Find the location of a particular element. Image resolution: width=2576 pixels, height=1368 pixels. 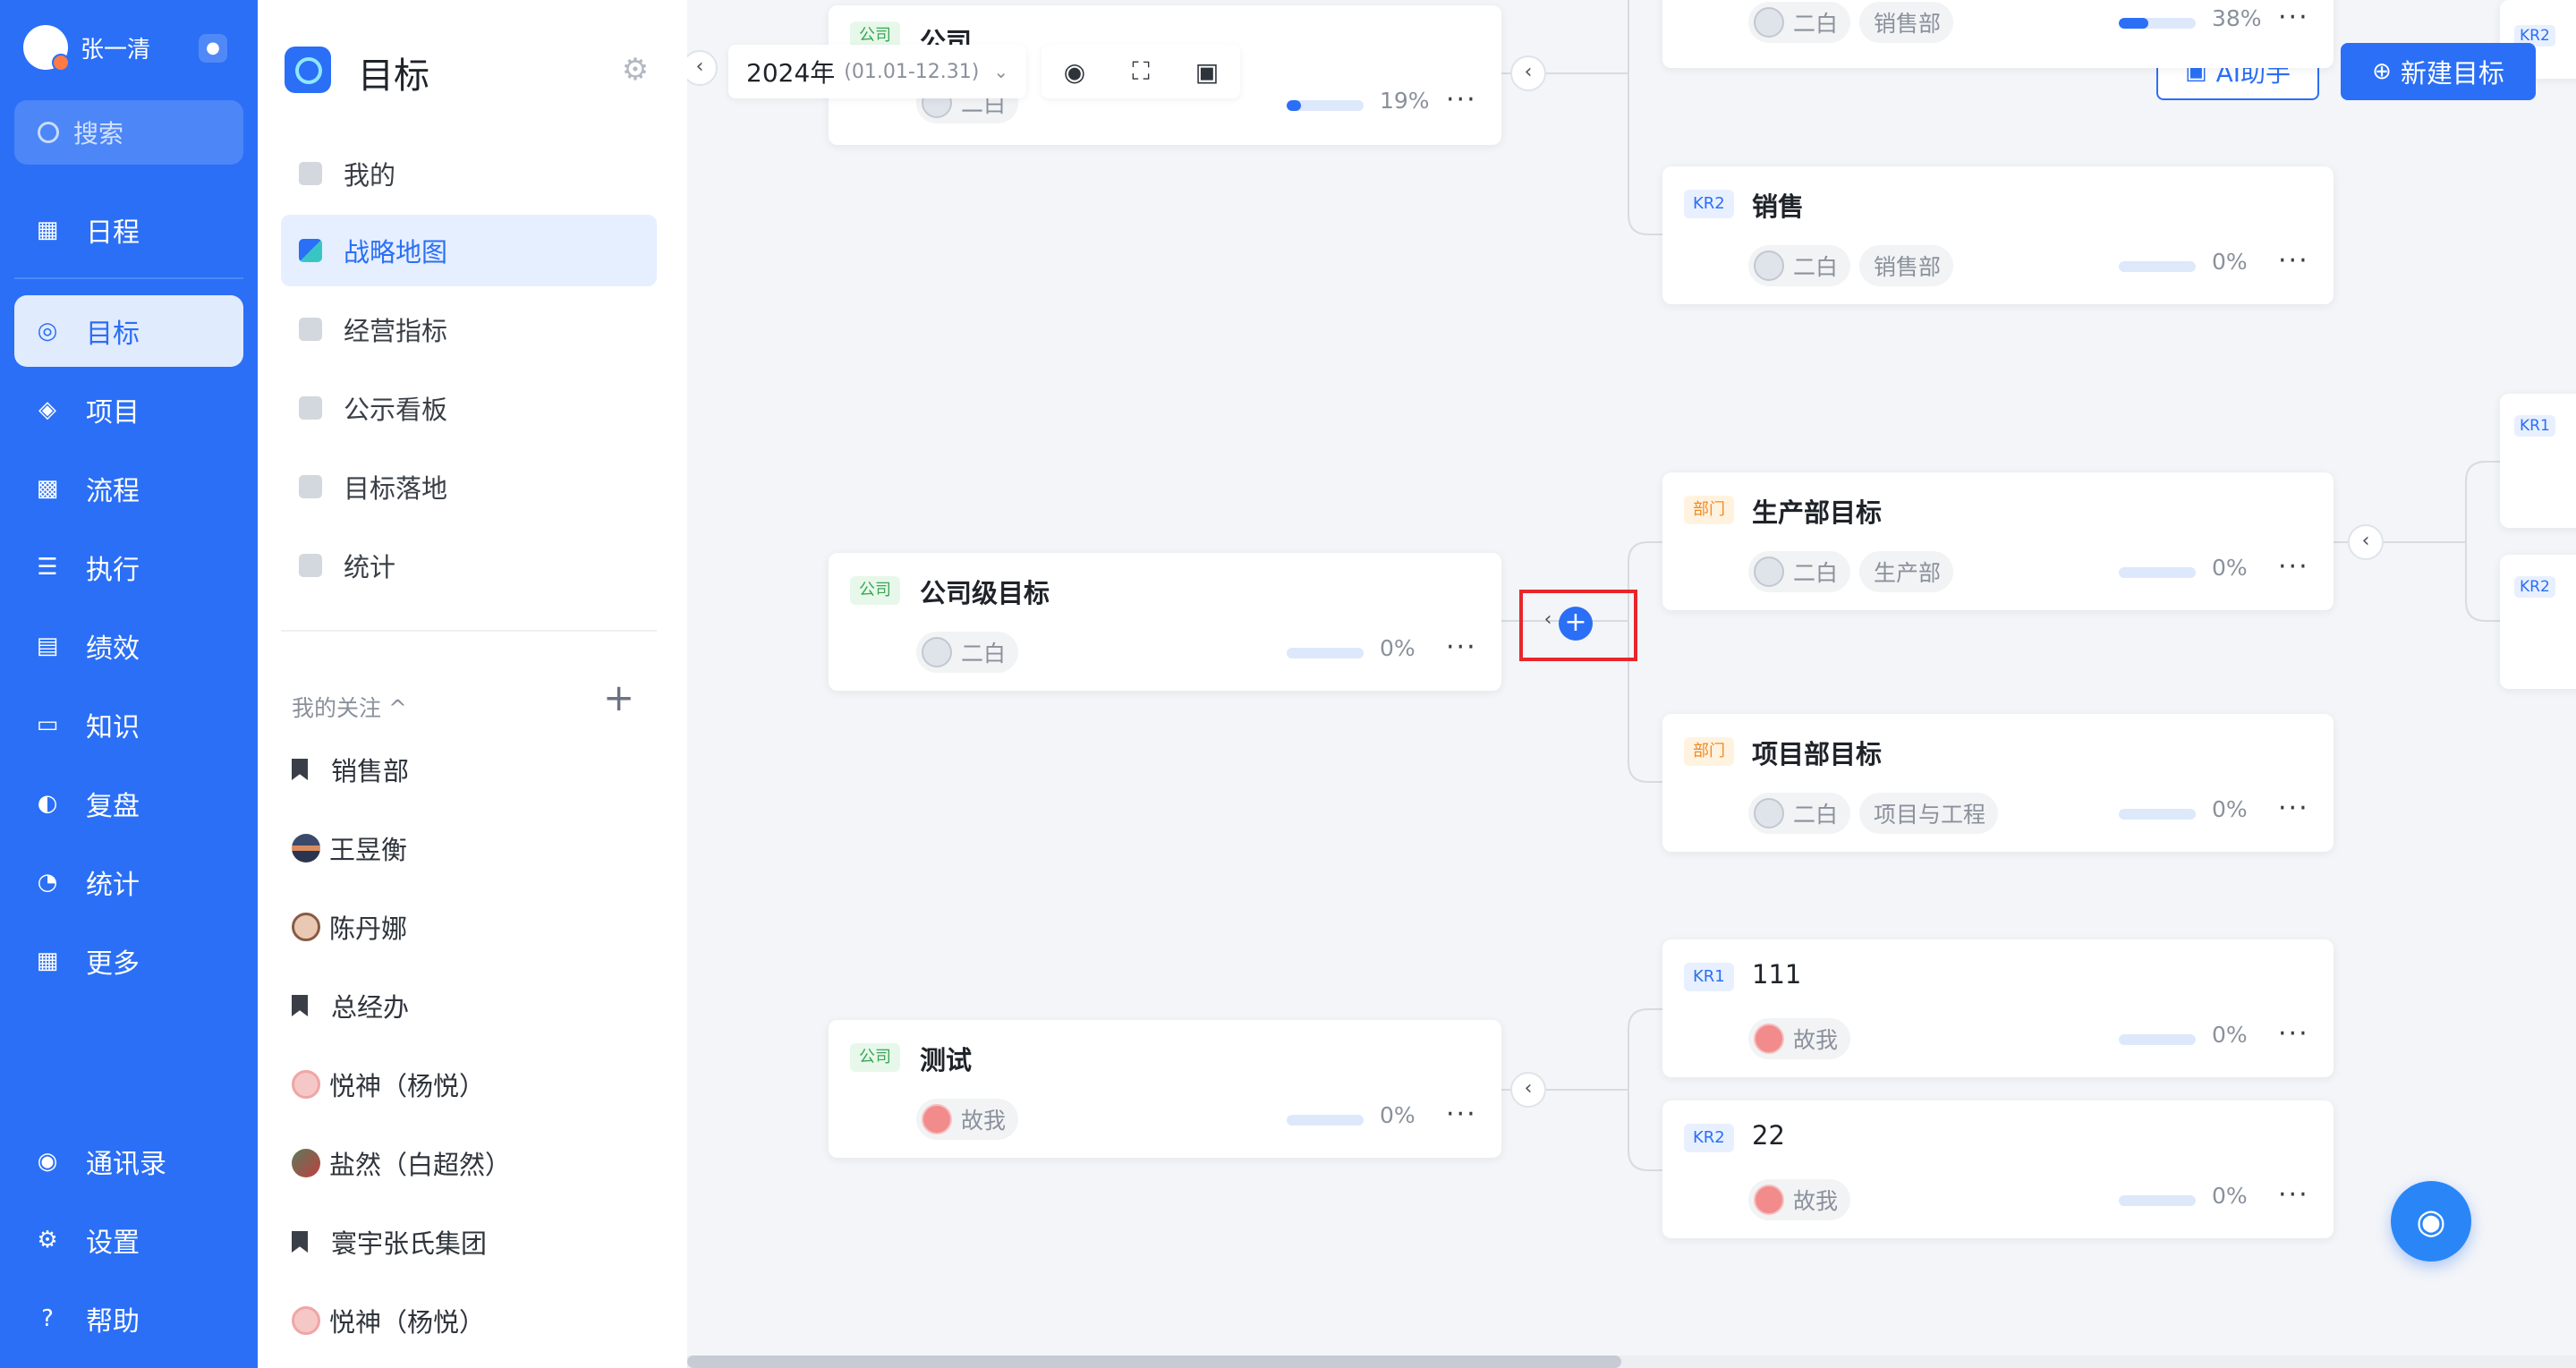

follow-section-title: 我的关注 ^ is located at coordinates (349, 707).